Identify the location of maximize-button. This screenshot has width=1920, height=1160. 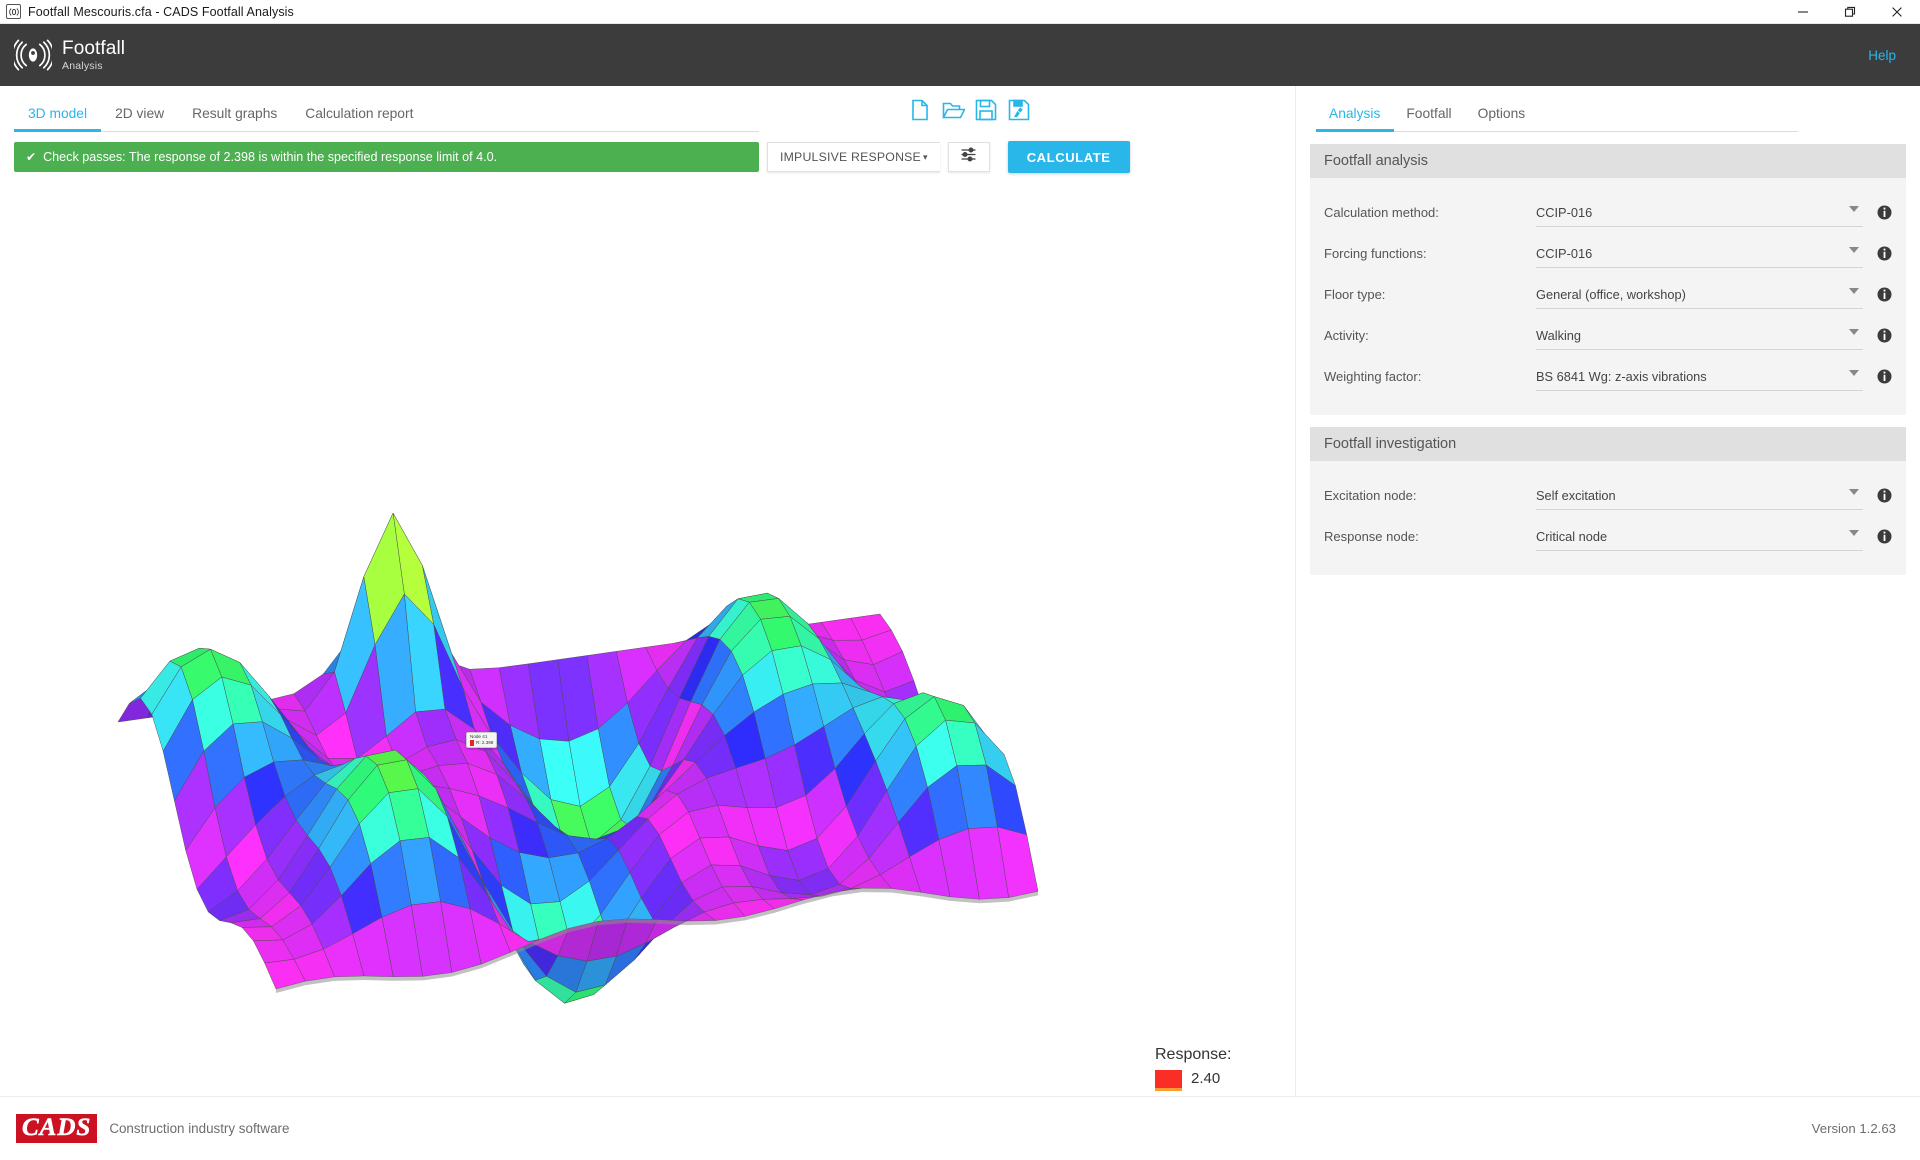
(1849, 12).